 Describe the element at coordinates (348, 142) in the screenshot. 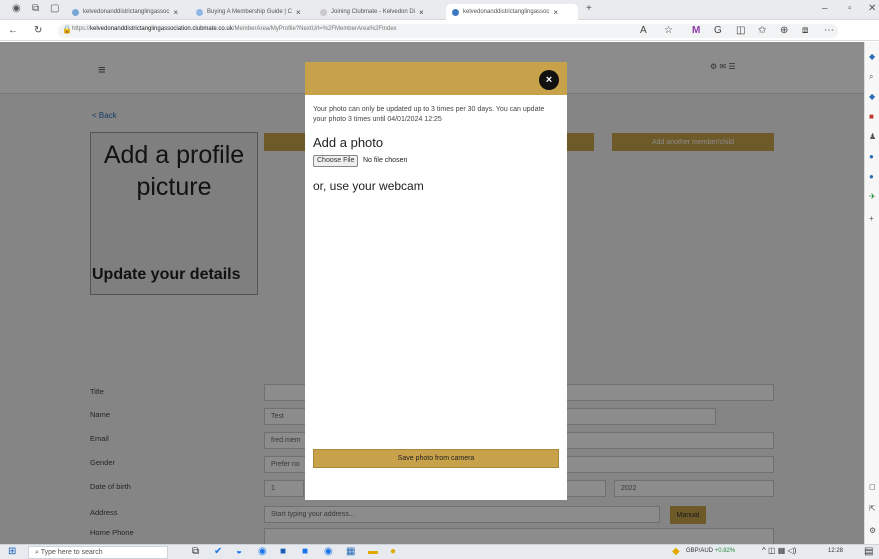

I see `add-photo-heading: Add a photo` at that location.